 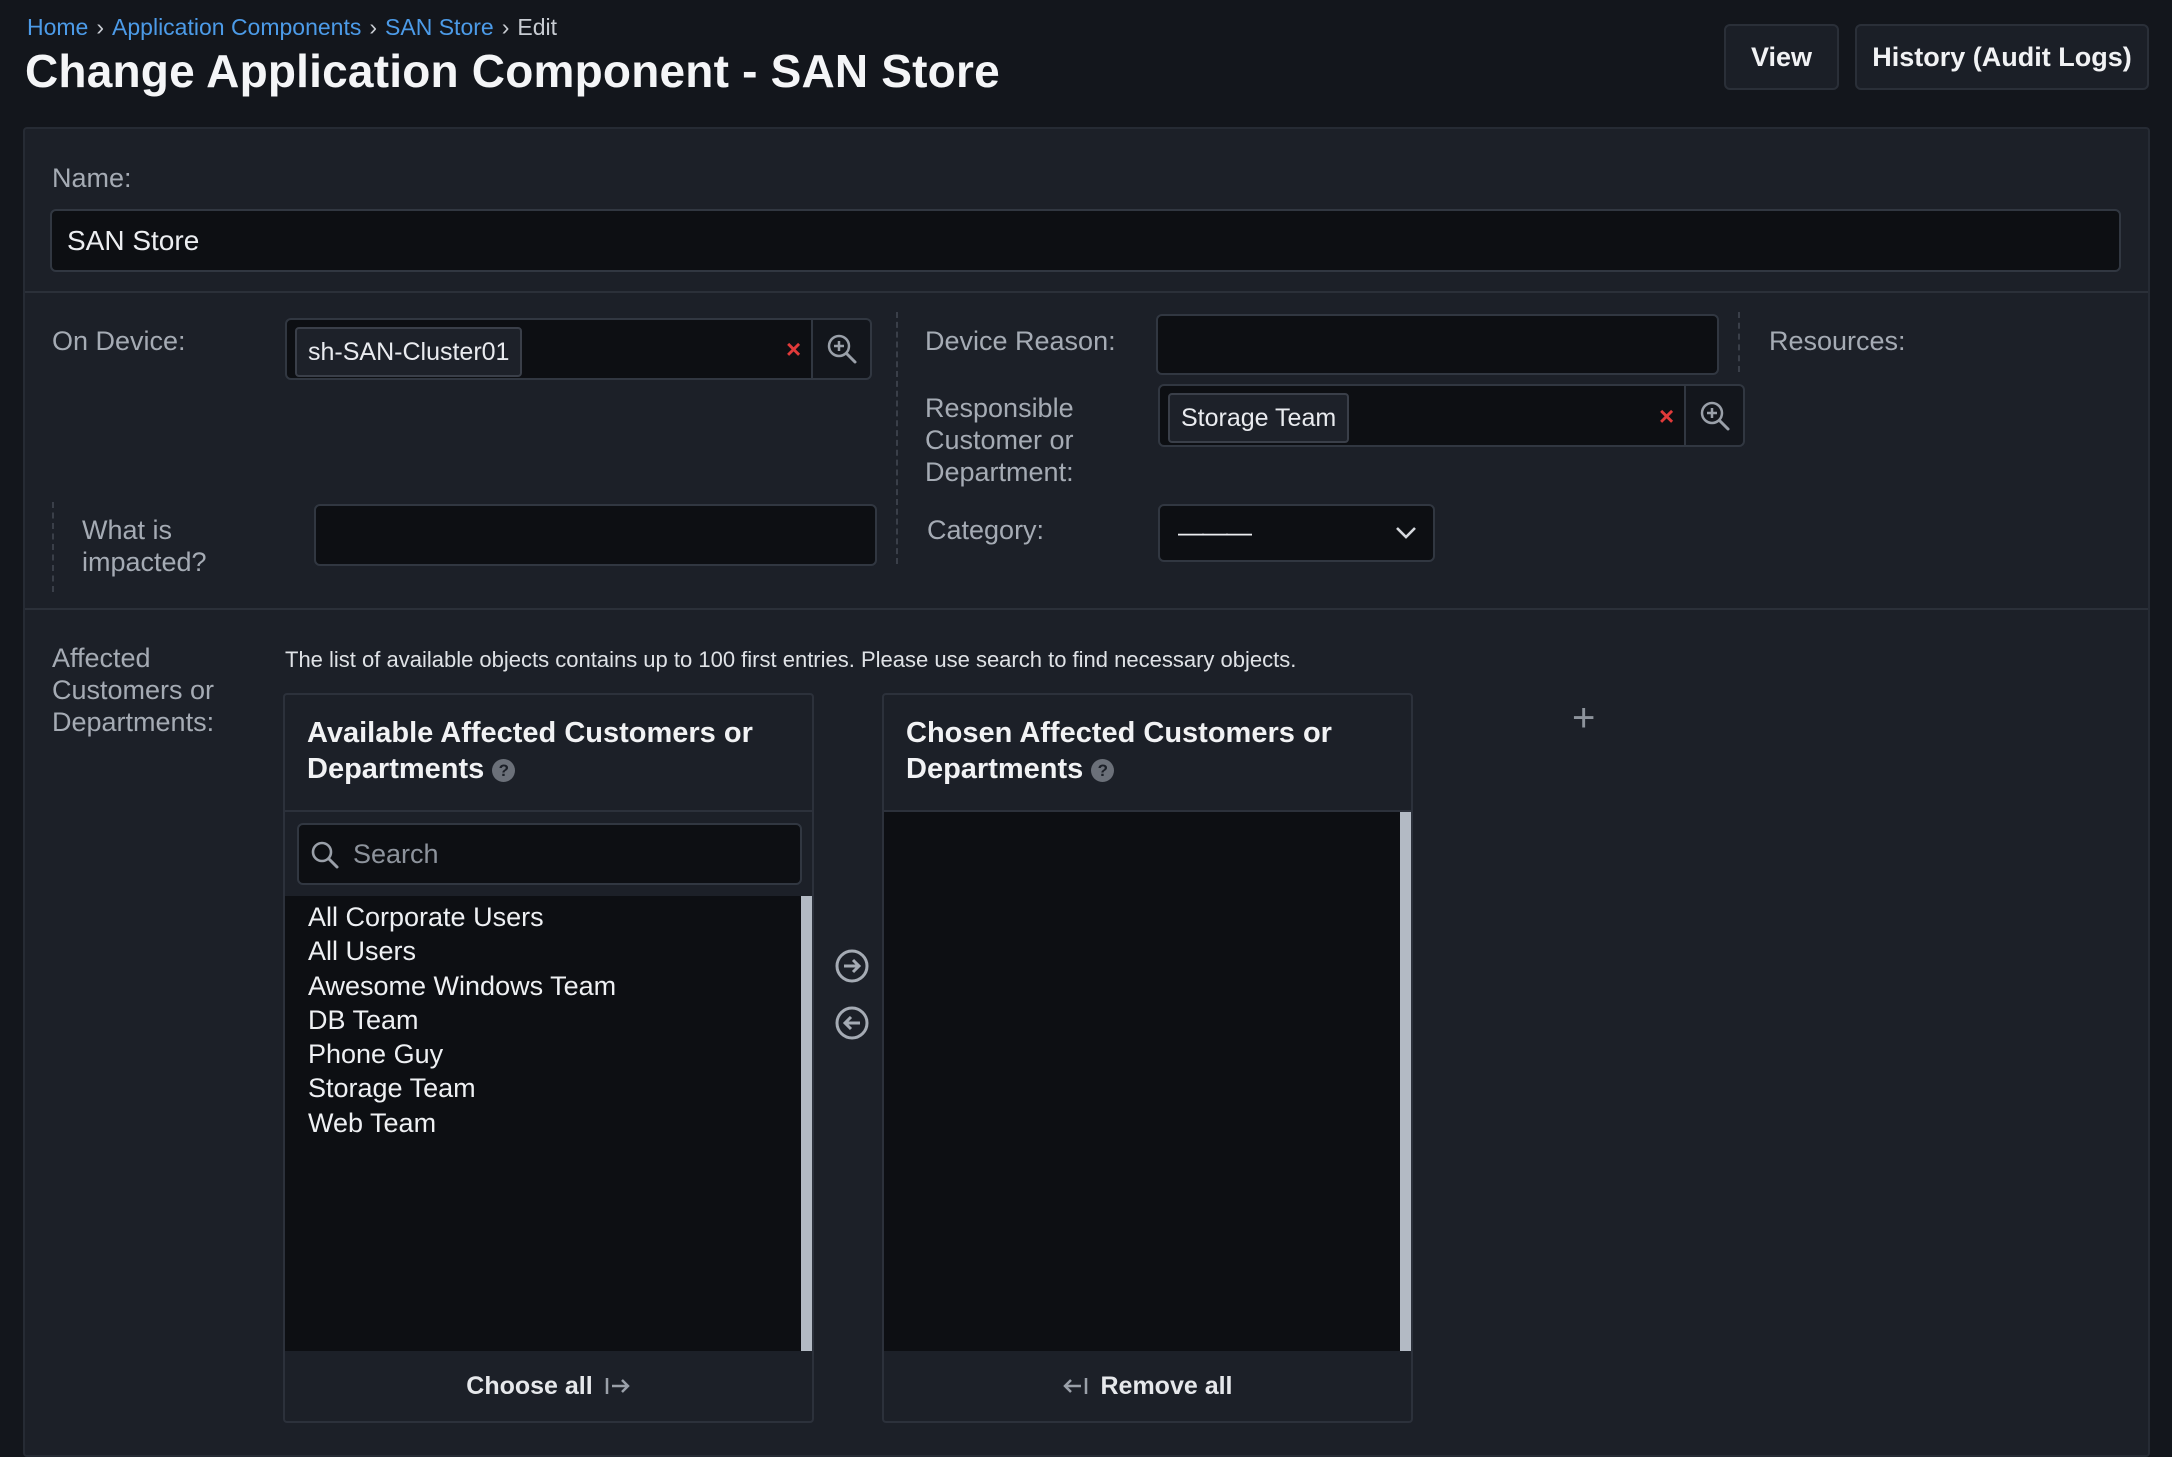 I want to click on name-input: SAN Store, so click(x=1085, y=240).